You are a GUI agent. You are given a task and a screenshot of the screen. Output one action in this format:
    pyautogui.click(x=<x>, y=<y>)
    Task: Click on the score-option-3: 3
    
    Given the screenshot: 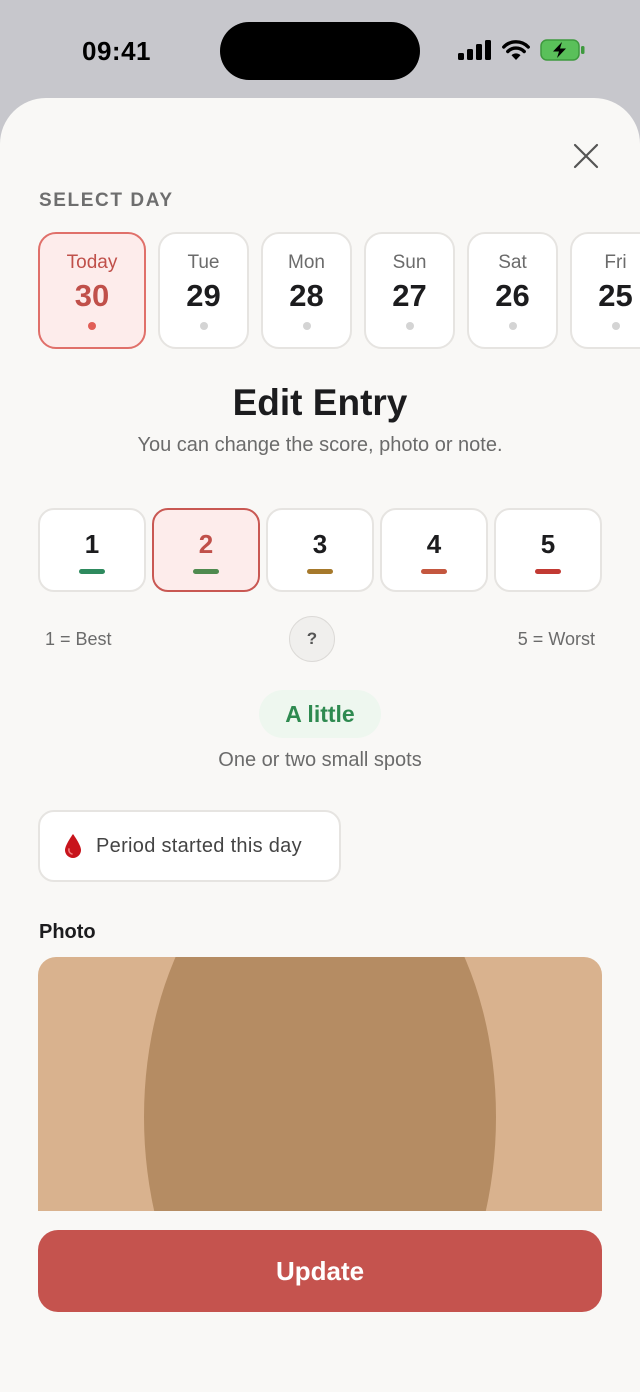 What is the action you would take?
    pyautogui.click(x=320, y=550)
    